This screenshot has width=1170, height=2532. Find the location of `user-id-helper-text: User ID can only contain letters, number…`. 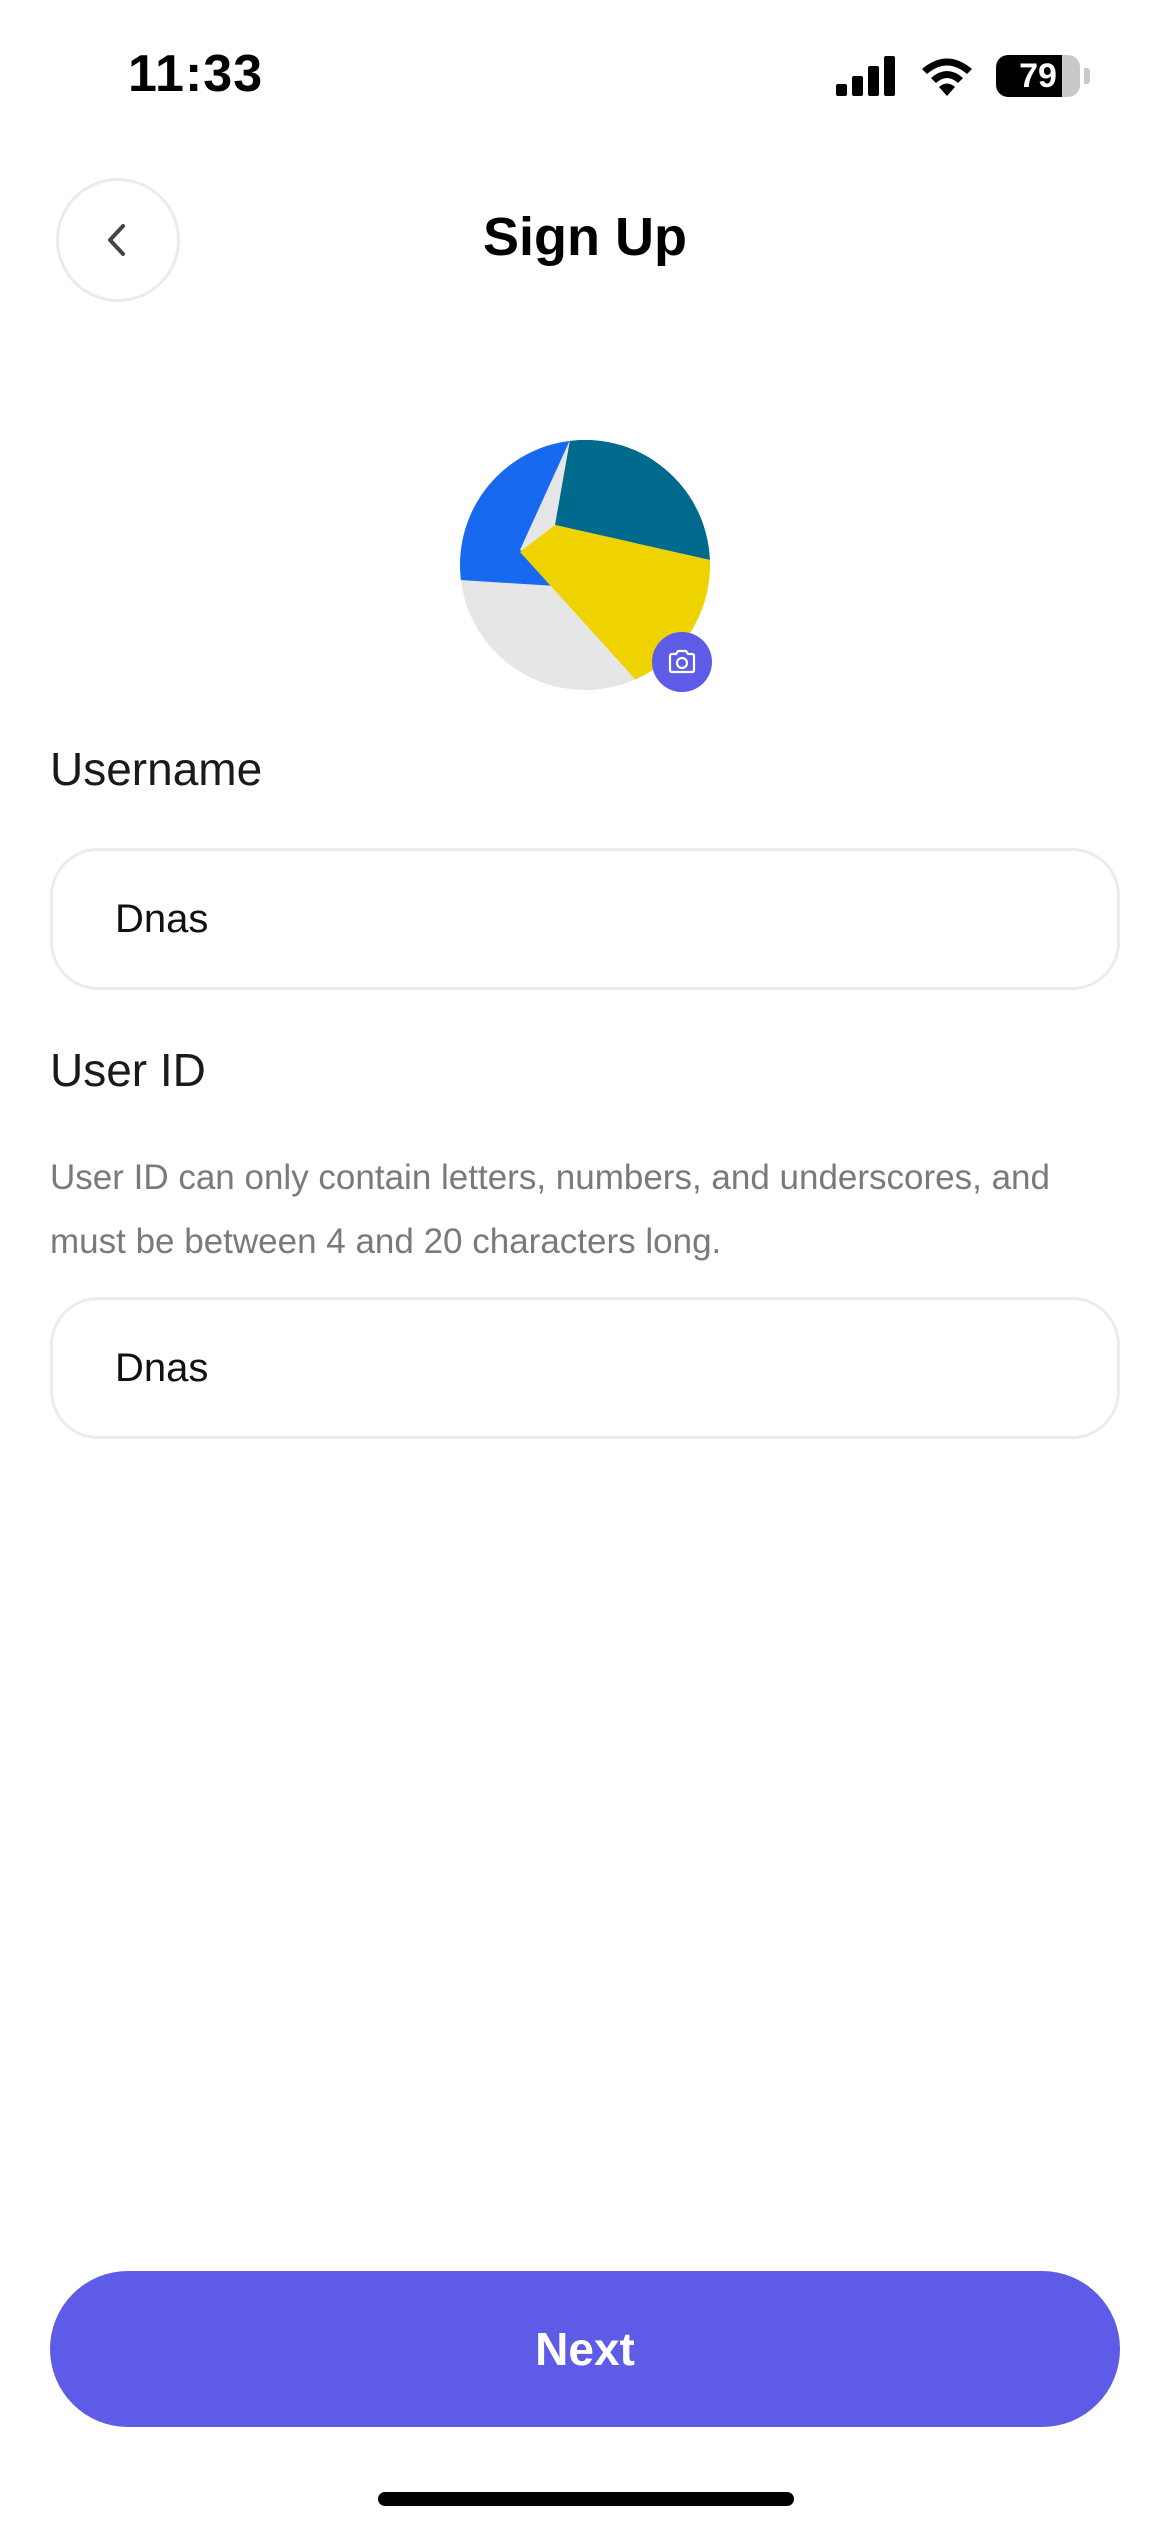

user-id-helper-text: User ID can only contain letters, number… is located at coordinates (550, 1209).